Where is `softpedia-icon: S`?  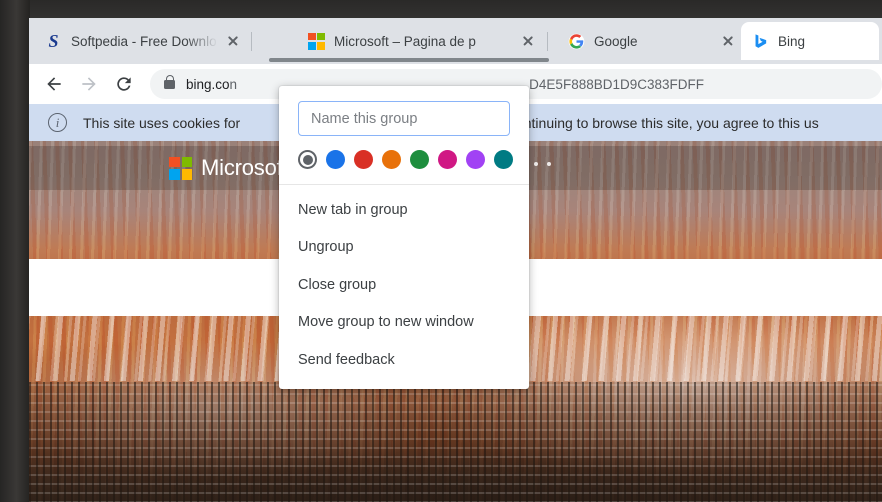
softpedia-icon: S is located at coordinates (53, 40).